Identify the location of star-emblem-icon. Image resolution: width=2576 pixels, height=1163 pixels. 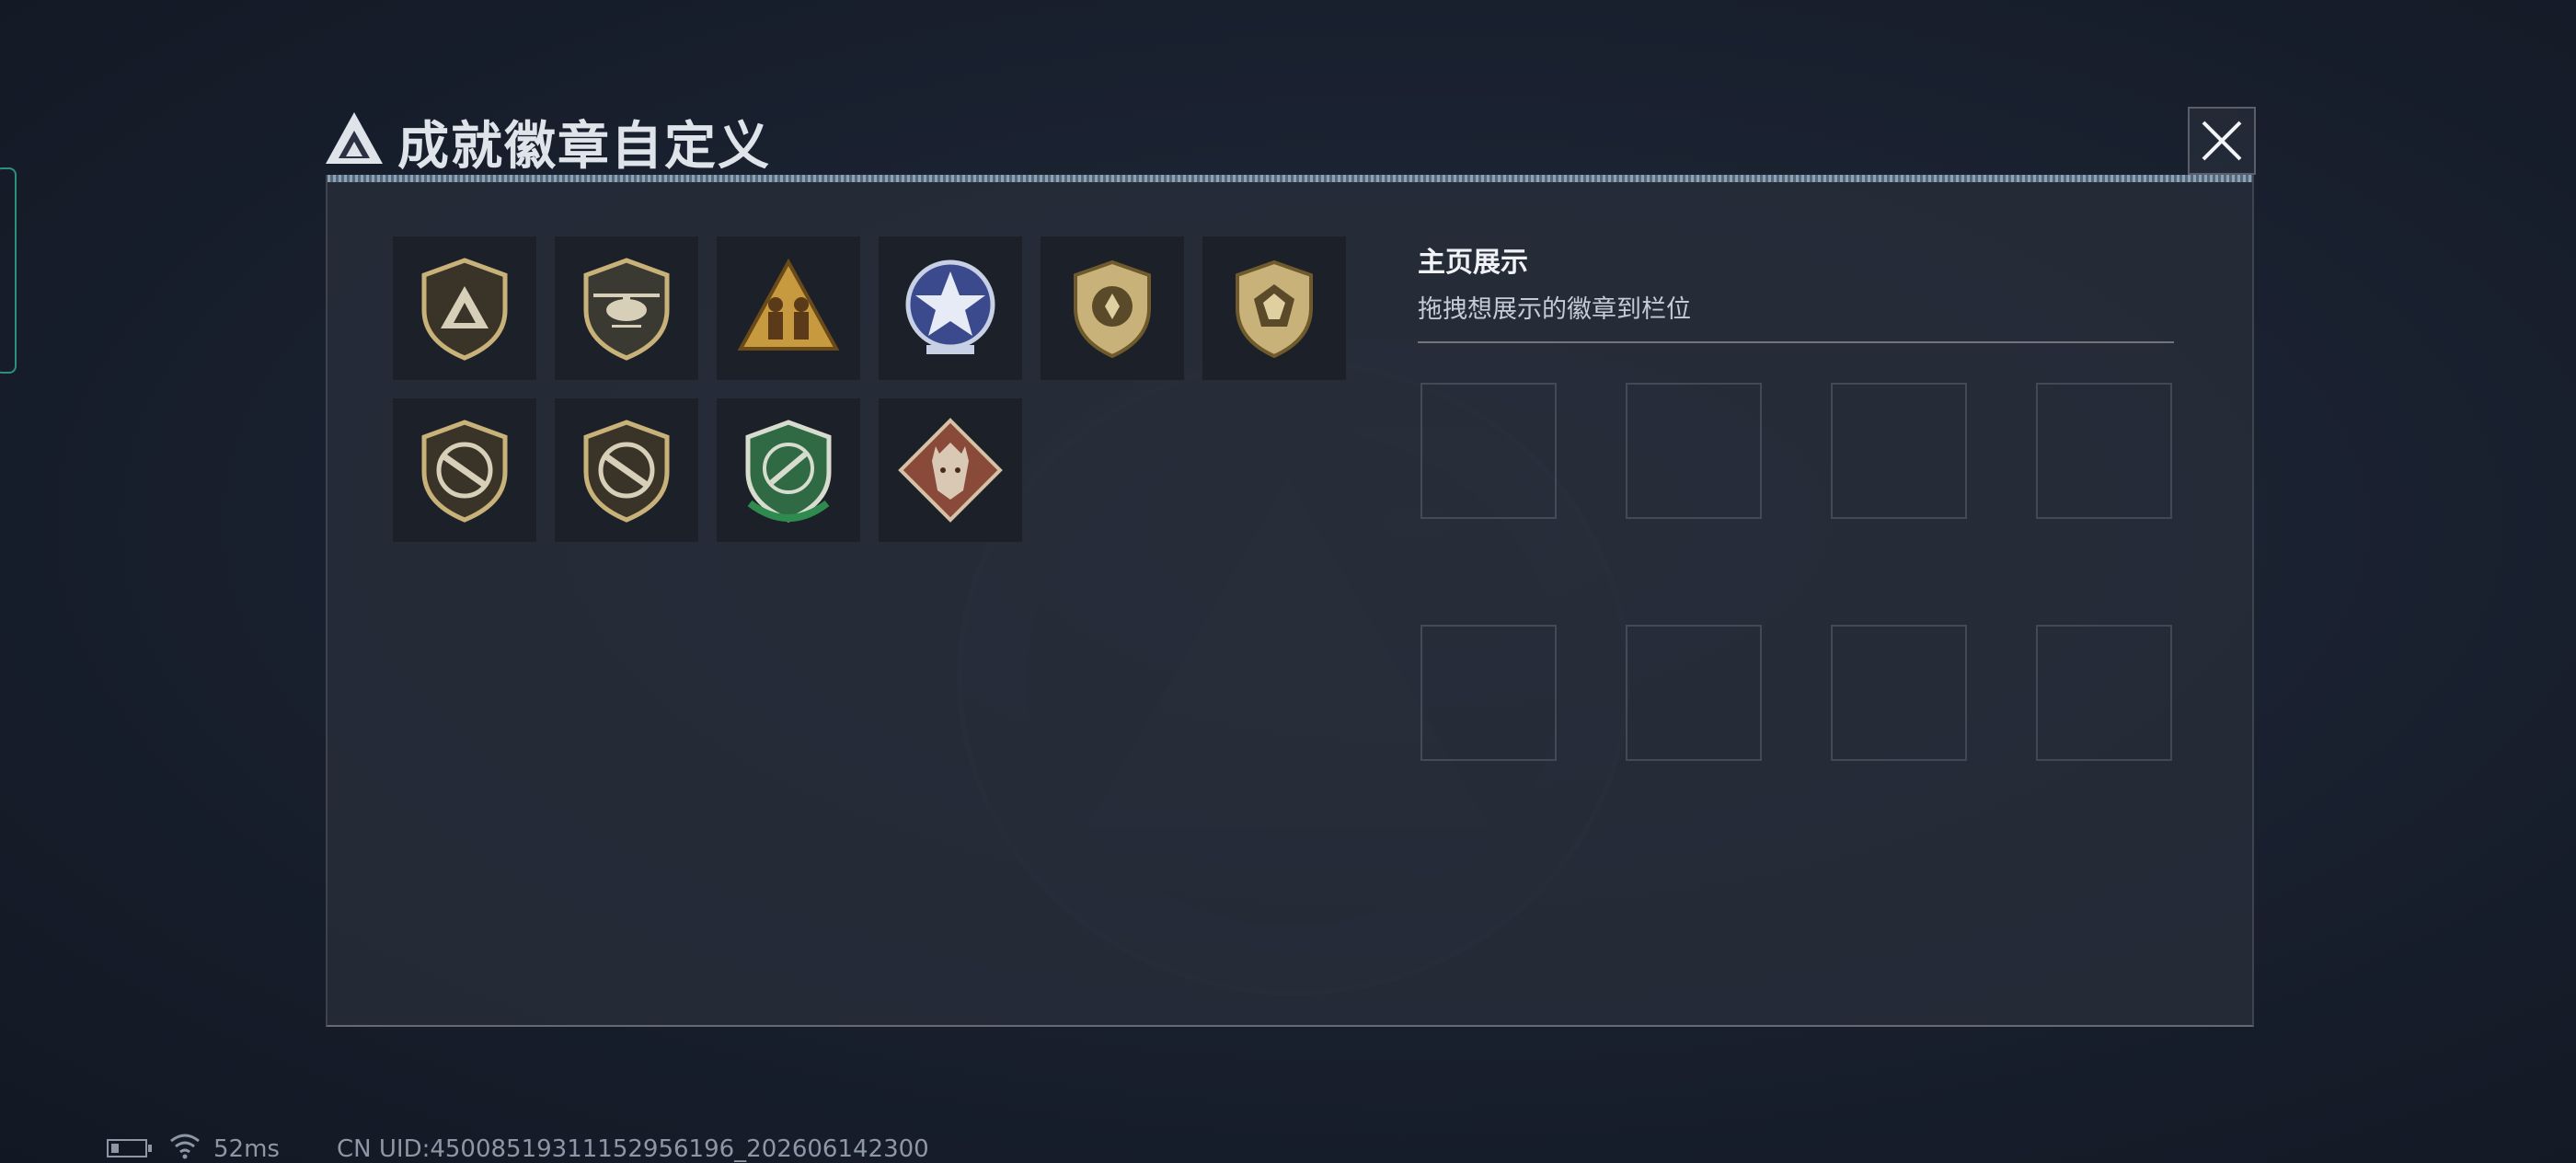
(950, 307).